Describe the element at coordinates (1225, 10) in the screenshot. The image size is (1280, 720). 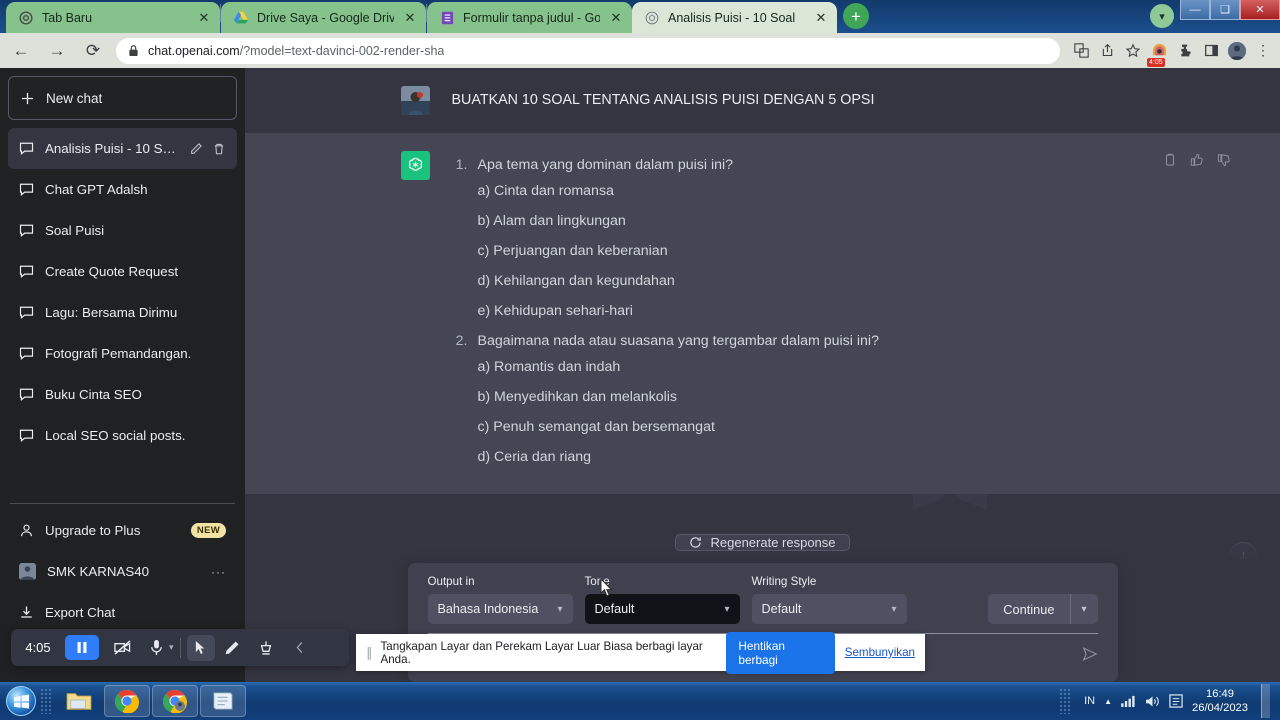
I see `window-maximize-button: ❑` at that location.